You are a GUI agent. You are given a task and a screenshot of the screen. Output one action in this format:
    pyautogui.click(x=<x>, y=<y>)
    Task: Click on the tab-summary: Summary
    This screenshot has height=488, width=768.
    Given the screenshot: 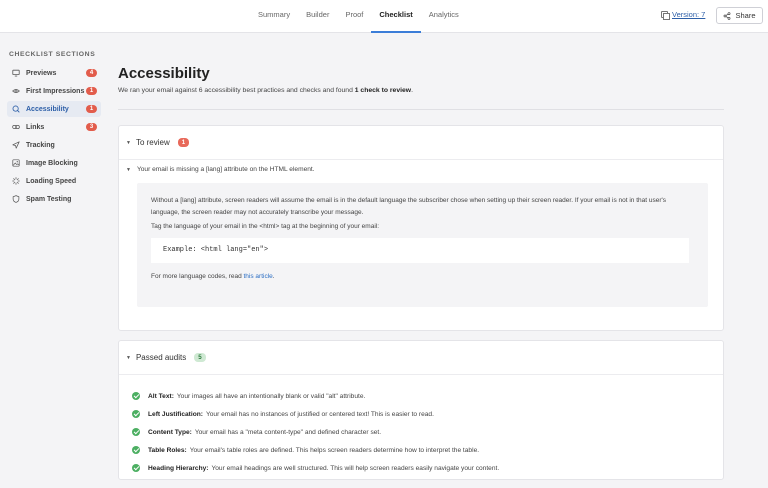 What is the action you would take?
    pyautogui.click(x=274, y=16)
    